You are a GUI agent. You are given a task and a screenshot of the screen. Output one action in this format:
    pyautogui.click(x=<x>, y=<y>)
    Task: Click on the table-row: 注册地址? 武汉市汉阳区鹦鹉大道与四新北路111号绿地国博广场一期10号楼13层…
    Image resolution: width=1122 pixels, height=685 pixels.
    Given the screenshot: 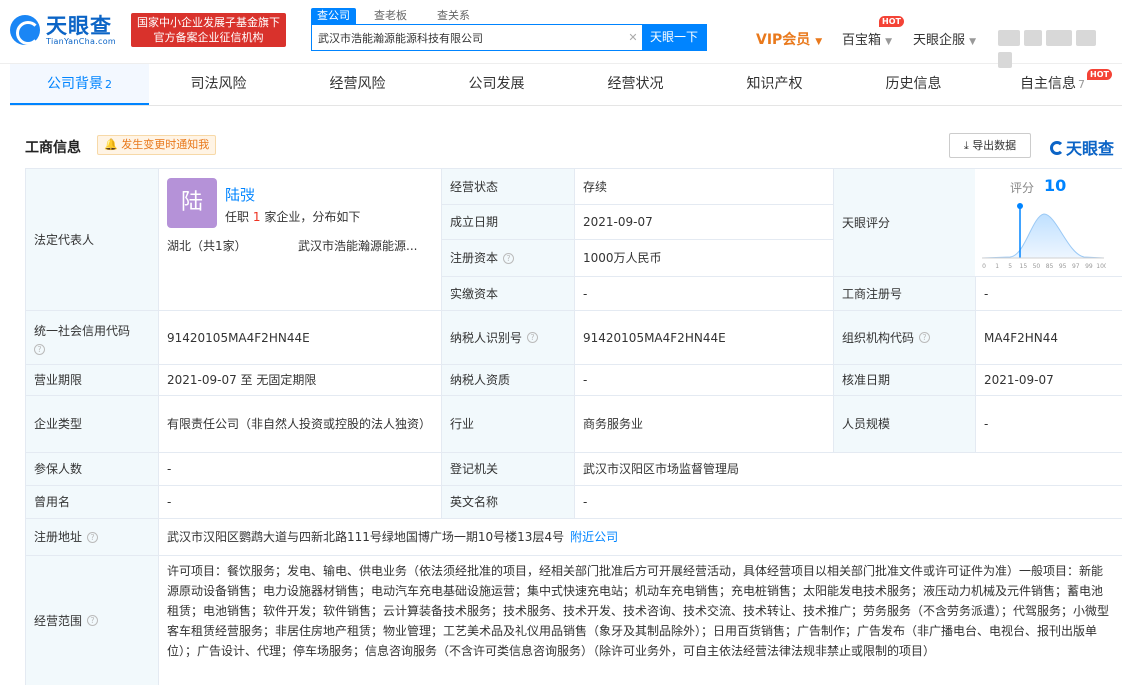 What is the action you would take?
    pyautogui.click(x=573, y=536)
    